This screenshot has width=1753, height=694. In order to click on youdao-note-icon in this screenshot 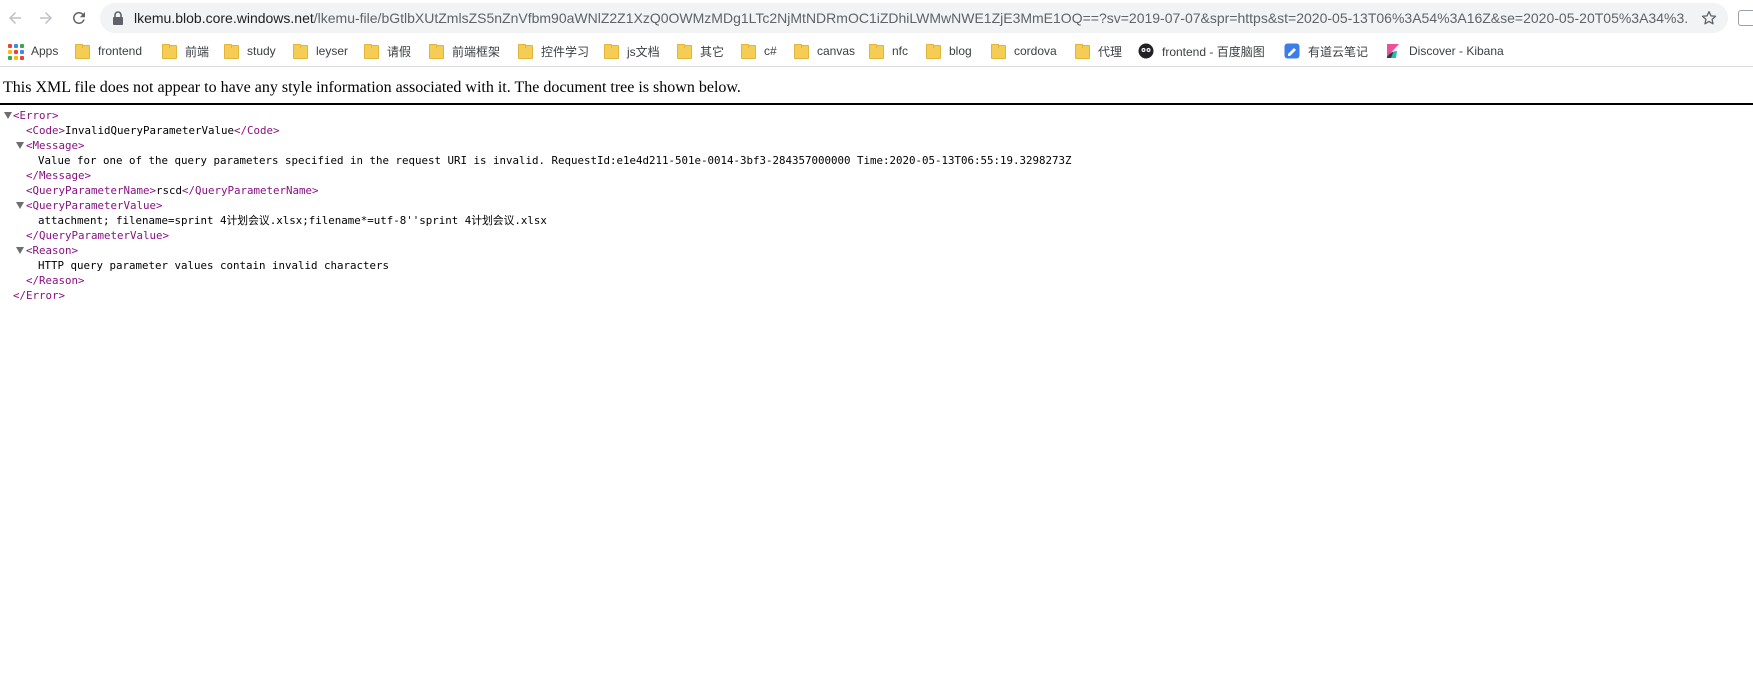, I will do `click(1292, 51)`.